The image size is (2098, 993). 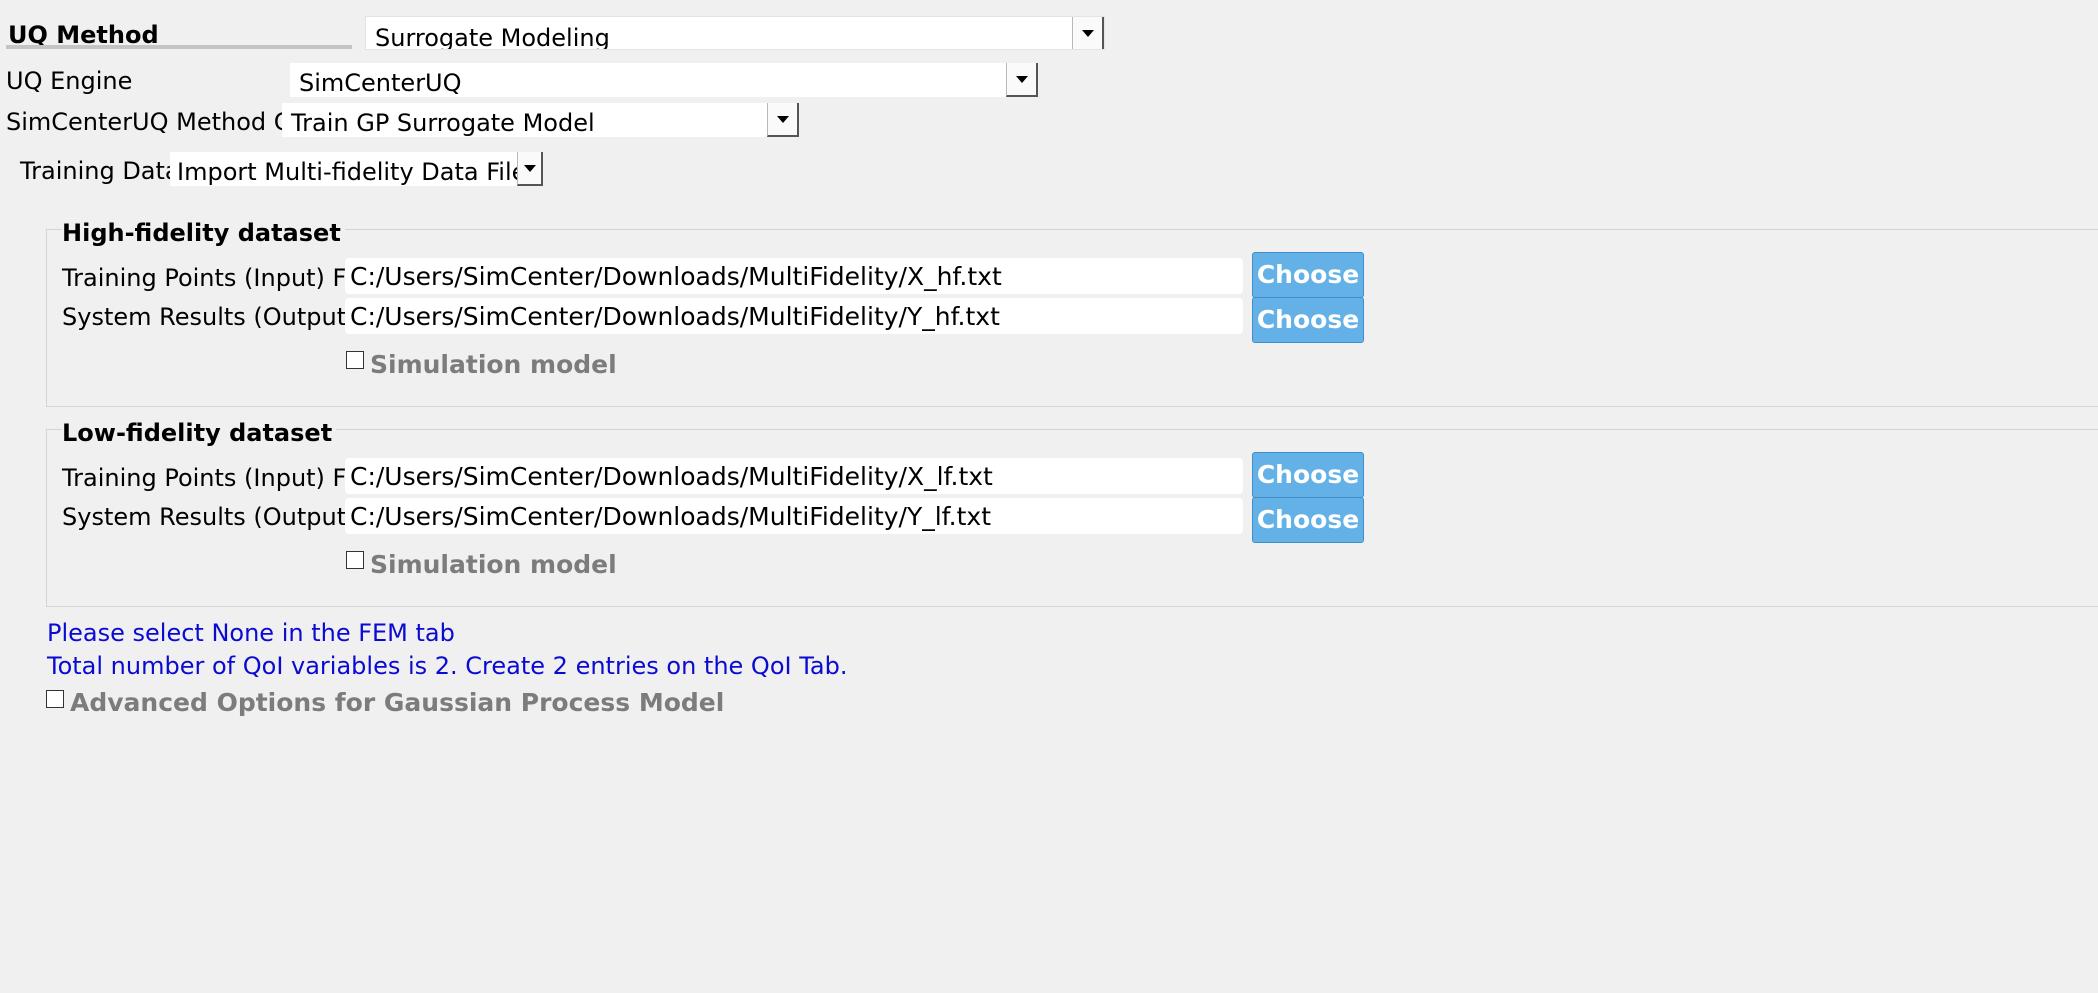 What do you see at coordinates (217, 278) in the screenshot?
I see `hf-input-file-label: Training Points (Input) File` at bounding box center [217, 278].